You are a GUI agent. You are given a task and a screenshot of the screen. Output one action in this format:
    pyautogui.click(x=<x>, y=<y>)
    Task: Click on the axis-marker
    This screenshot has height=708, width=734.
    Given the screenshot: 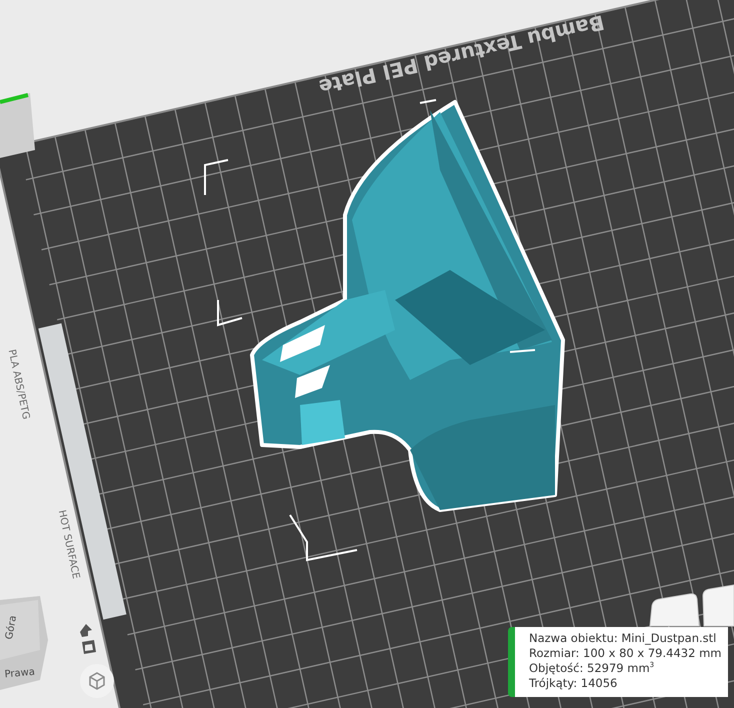 What is the action you would take?
    pyautogui.click(x=14, y=98)
    